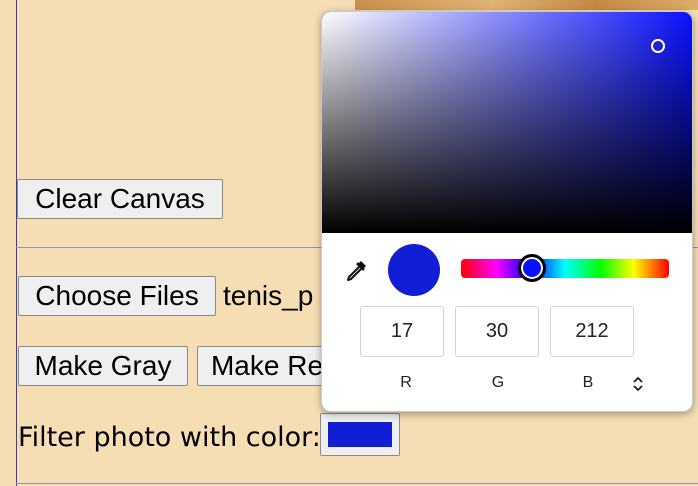 The height and width of the screenshot is (486, 698). I want to click on blue-label: B, so click(588, 382).